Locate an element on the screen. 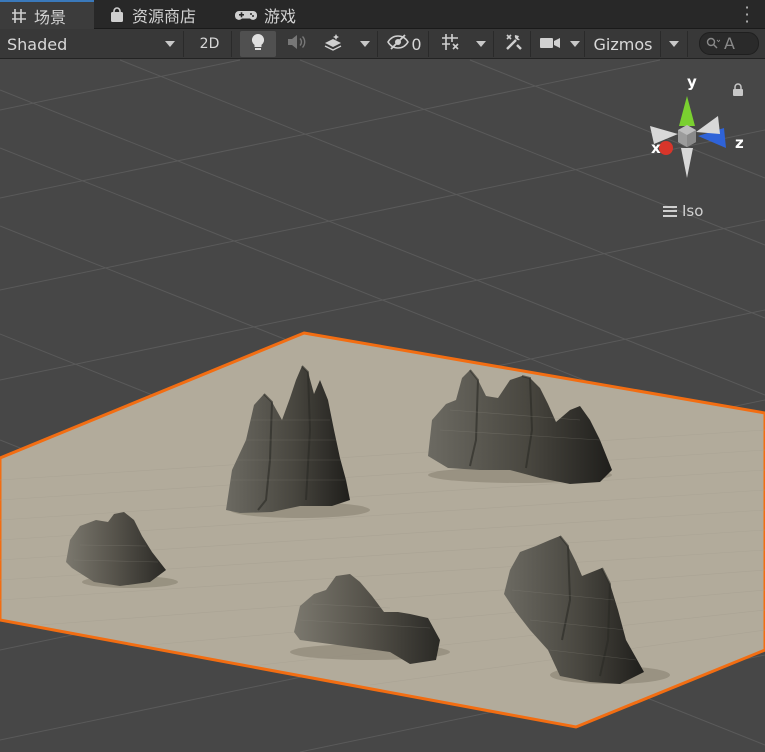 This screenshot has height=752, width=765. gizmo-y-arrow is located at coordinates (687, 111).